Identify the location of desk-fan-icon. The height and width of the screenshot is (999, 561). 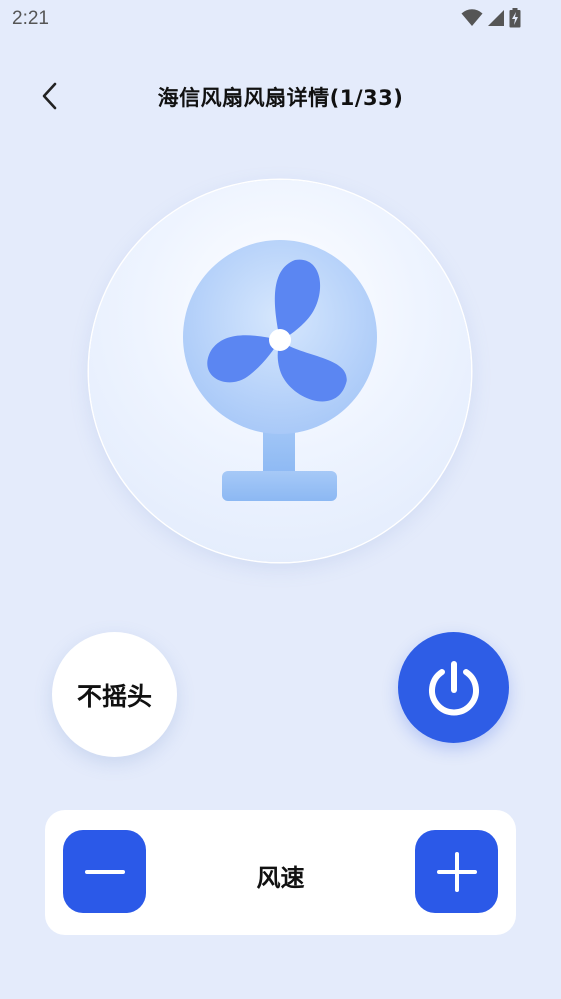
(280, 370).